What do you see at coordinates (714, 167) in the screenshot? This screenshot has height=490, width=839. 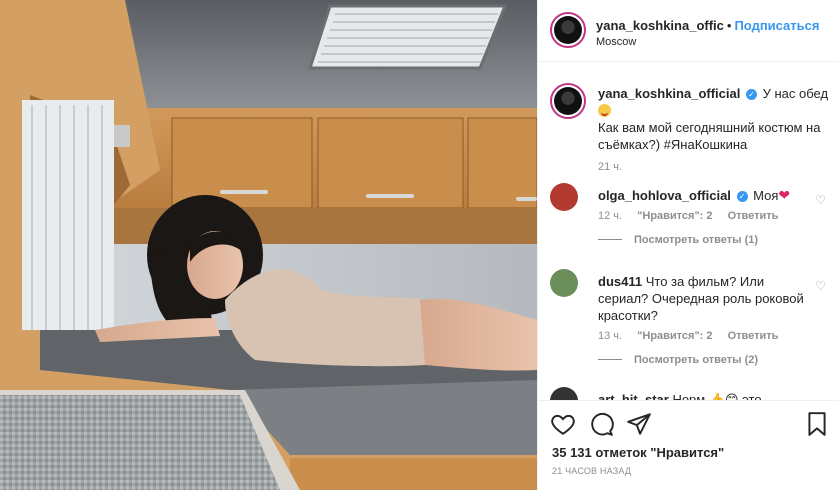 I see `caption-time: 21 ч.` at bounding box center [714, 167].